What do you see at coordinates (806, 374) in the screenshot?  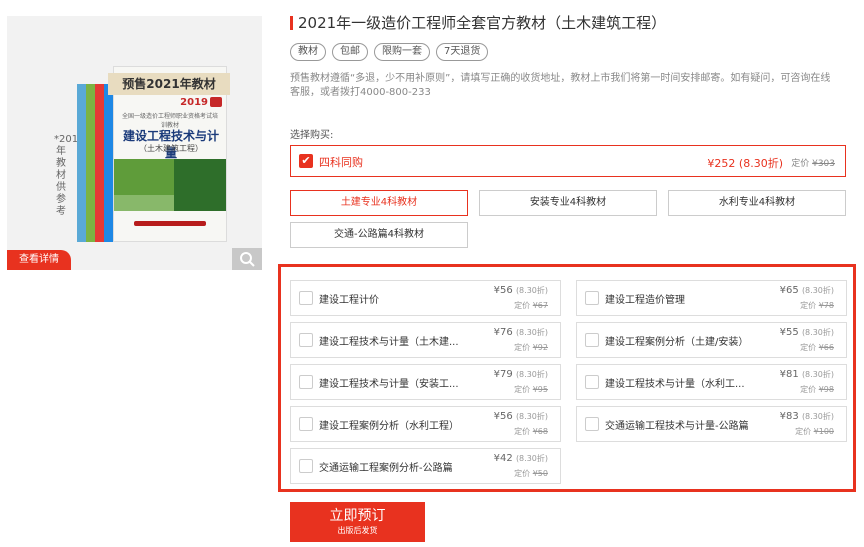 I see `book-price: ¥81 (8.30折)` at bounding box center [806, 374].